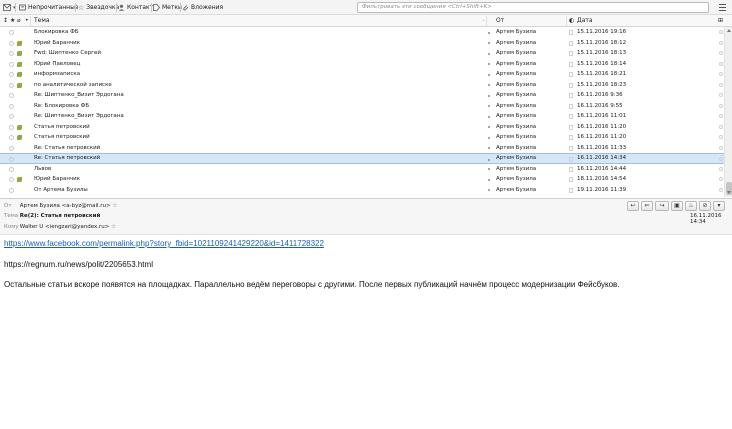  I want to click on add-contact-star-icon-2: ☆, so click(113, 227).